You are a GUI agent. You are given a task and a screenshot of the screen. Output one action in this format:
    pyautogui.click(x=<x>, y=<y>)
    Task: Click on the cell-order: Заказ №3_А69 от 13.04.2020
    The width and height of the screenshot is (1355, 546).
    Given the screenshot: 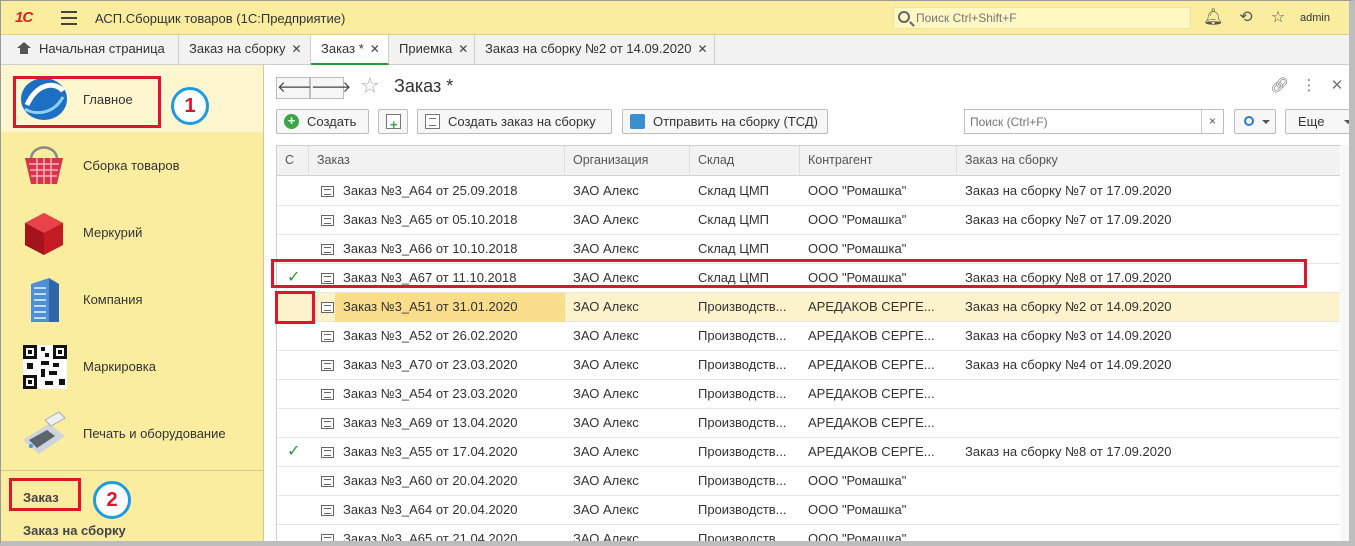 What is the action you would take?
    pyautogui.click(x=430, y=422)
    